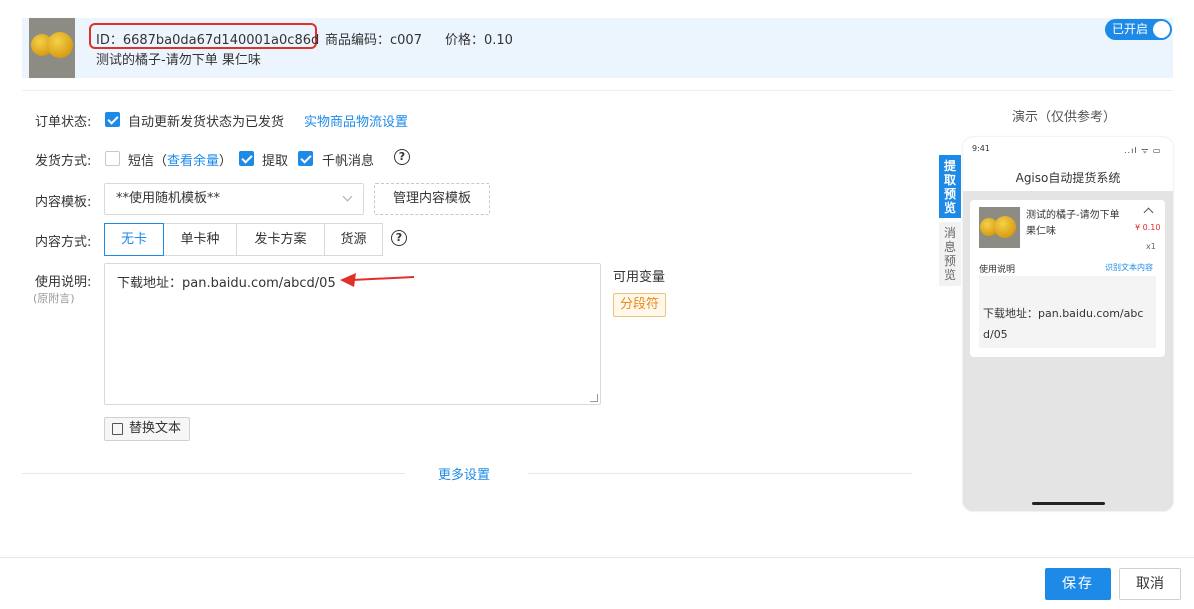 The height and width of the screenshot is (609, 1194). Describe the element at coordinates (63, 242) in the screenshot. I see `content-method-label: 内容方式:` at that location.